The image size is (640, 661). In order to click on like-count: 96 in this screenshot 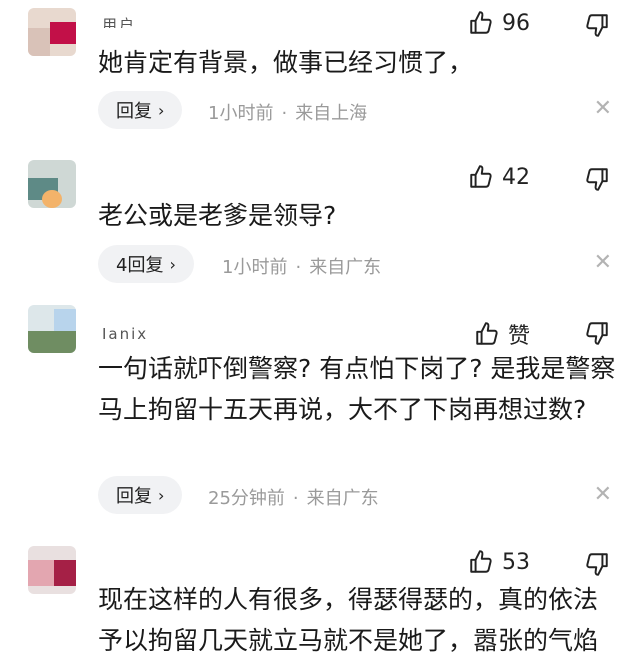, I will do `click(516, 23)`.